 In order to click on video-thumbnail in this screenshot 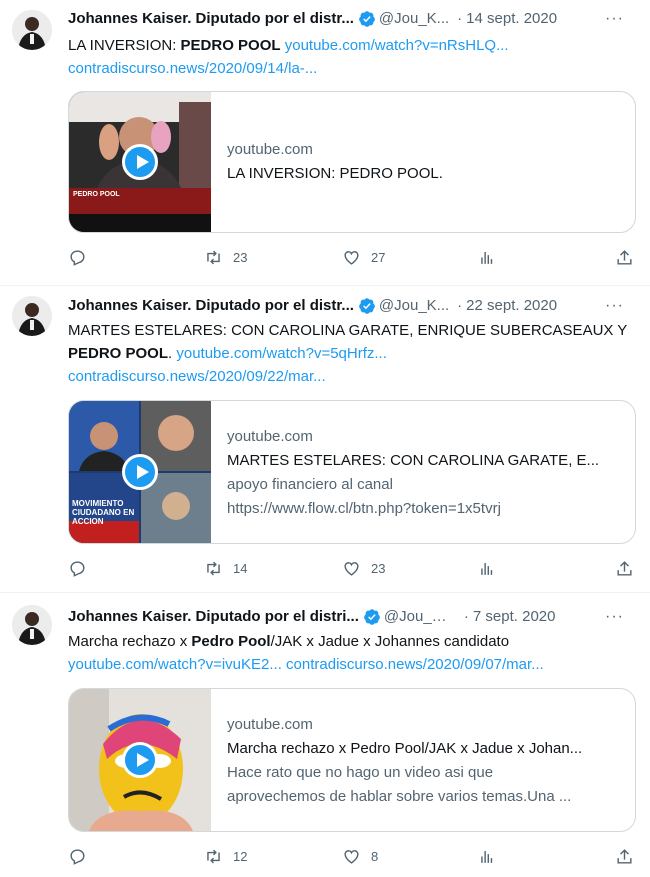, I will do `click(140, 760)`.